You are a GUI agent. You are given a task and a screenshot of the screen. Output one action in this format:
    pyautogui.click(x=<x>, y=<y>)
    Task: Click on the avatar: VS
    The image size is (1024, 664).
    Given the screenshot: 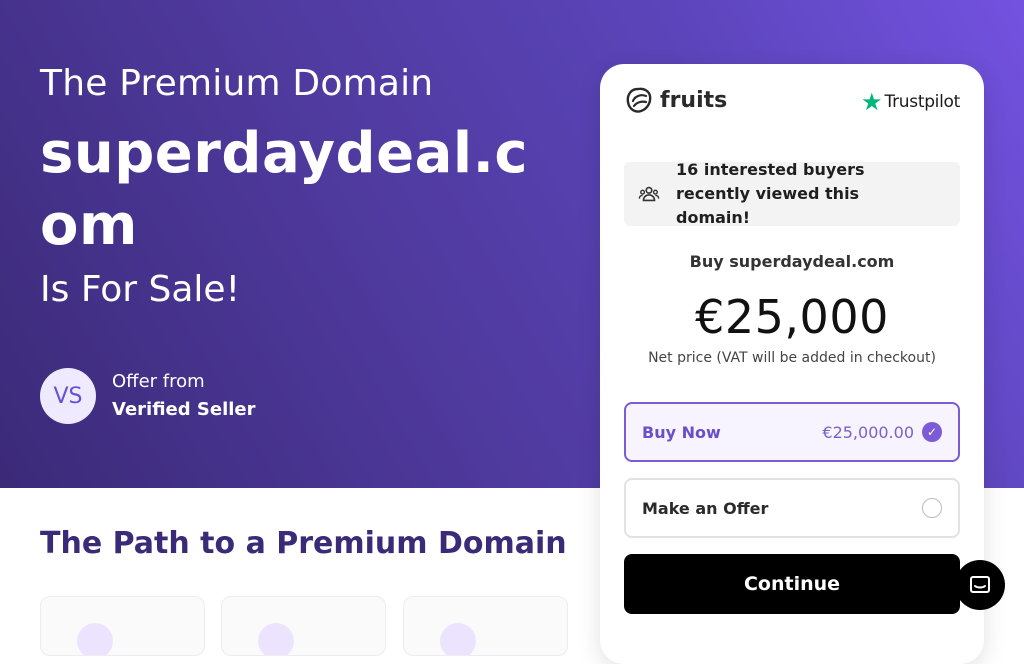 What is the action you would take?
    pyautogui.click(x=68, y=396)
    